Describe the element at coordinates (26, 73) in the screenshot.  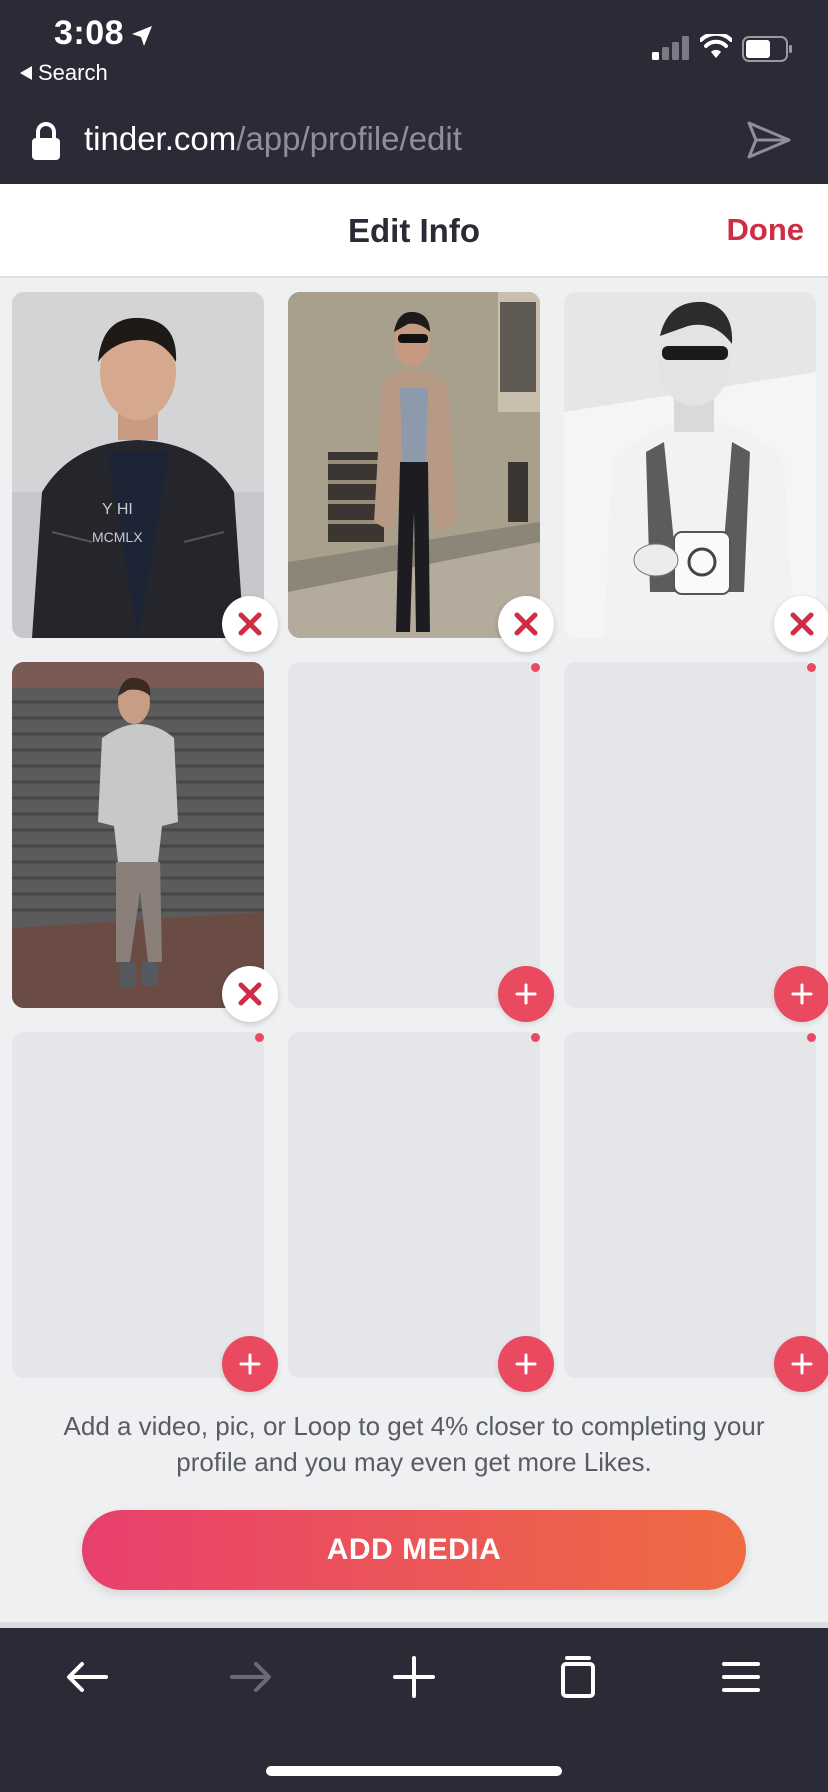
I see `back-triangle-icon` at that location.